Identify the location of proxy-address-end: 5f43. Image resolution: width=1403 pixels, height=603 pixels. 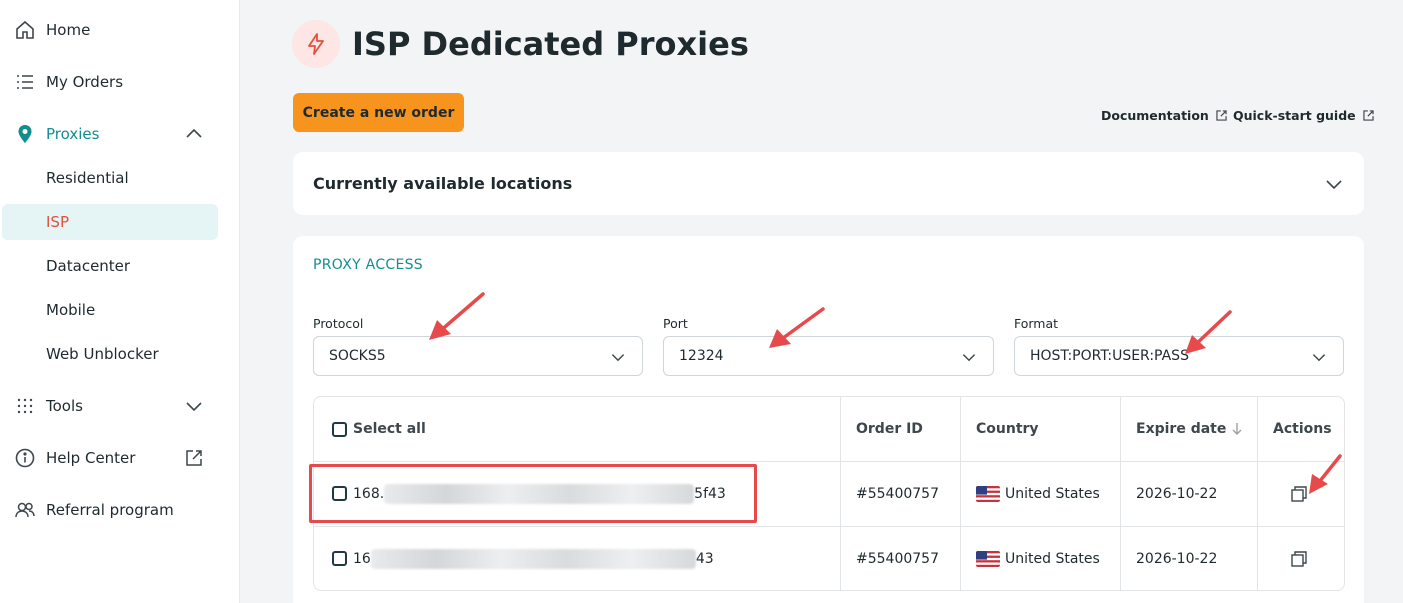
(710, 493).